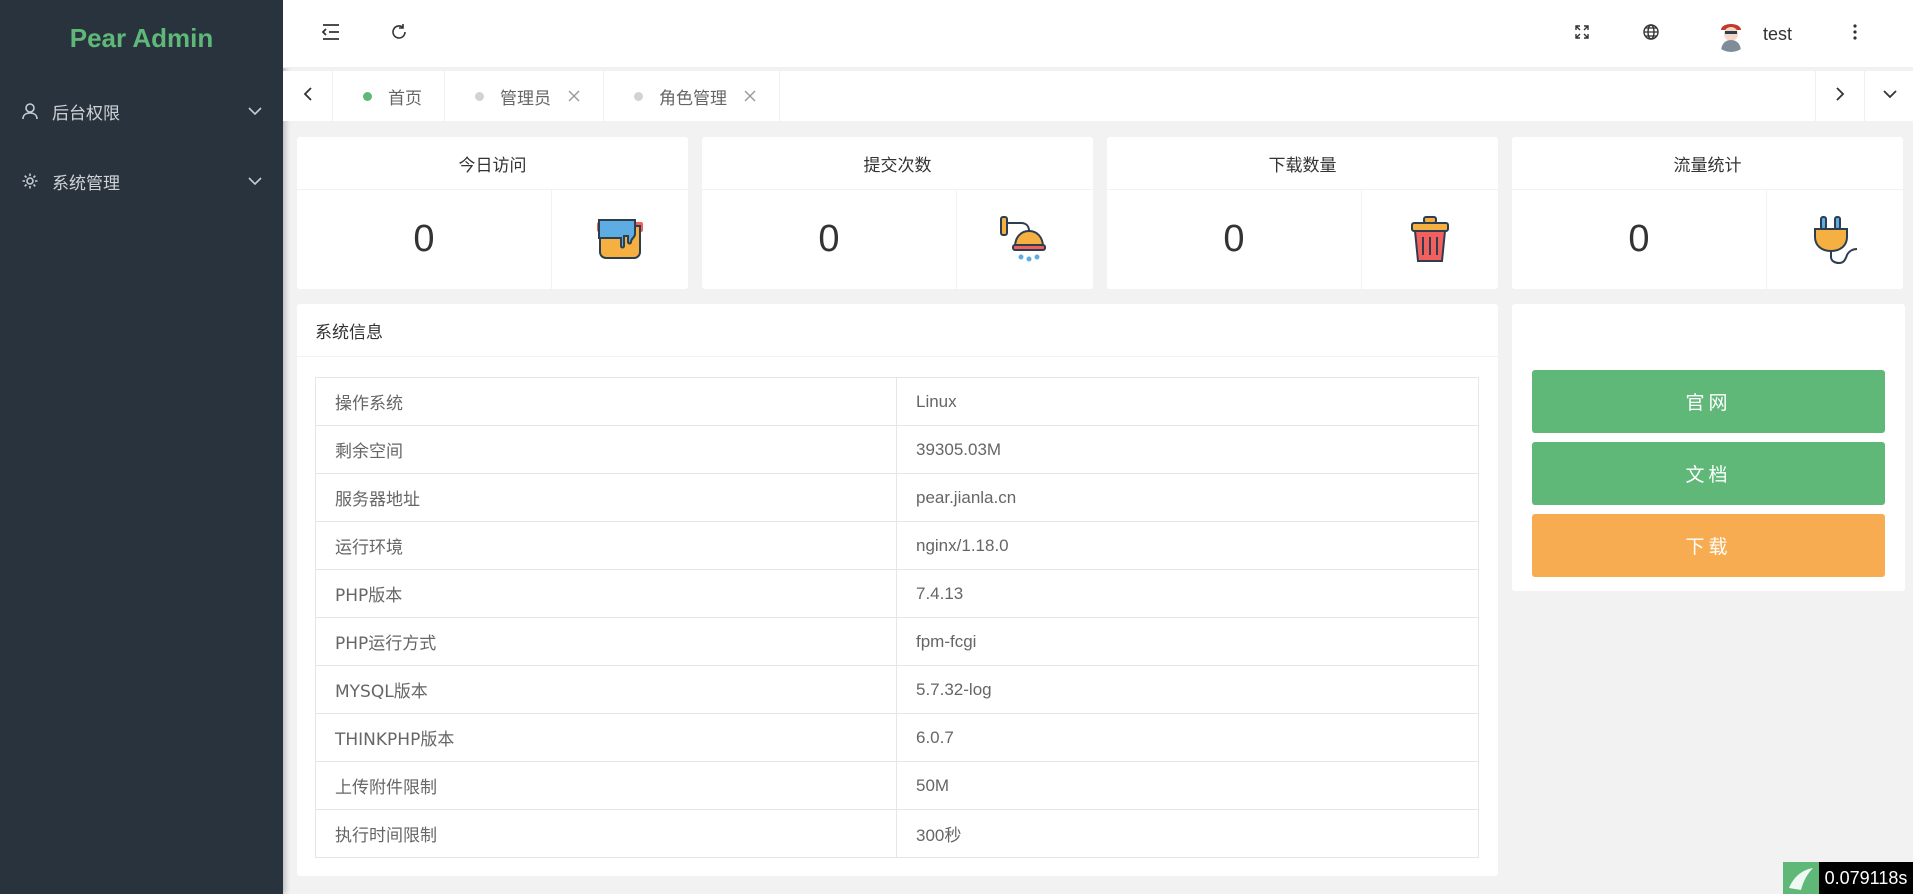 The height and width of the screenshot is (894, 1913). Describe the element at coordinates (897, 163) in the screenshot. I see `stat-title: 提交次数` at that location.